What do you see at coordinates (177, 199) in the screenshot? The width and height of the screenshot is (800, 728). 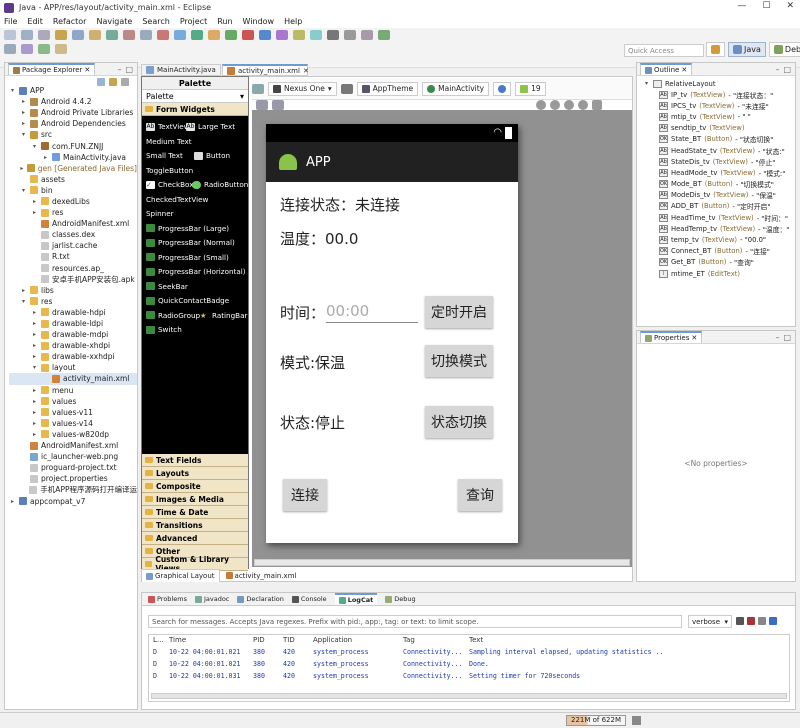 I see `palette-widget: CheckedTextView` at bounding box center [177, 199].